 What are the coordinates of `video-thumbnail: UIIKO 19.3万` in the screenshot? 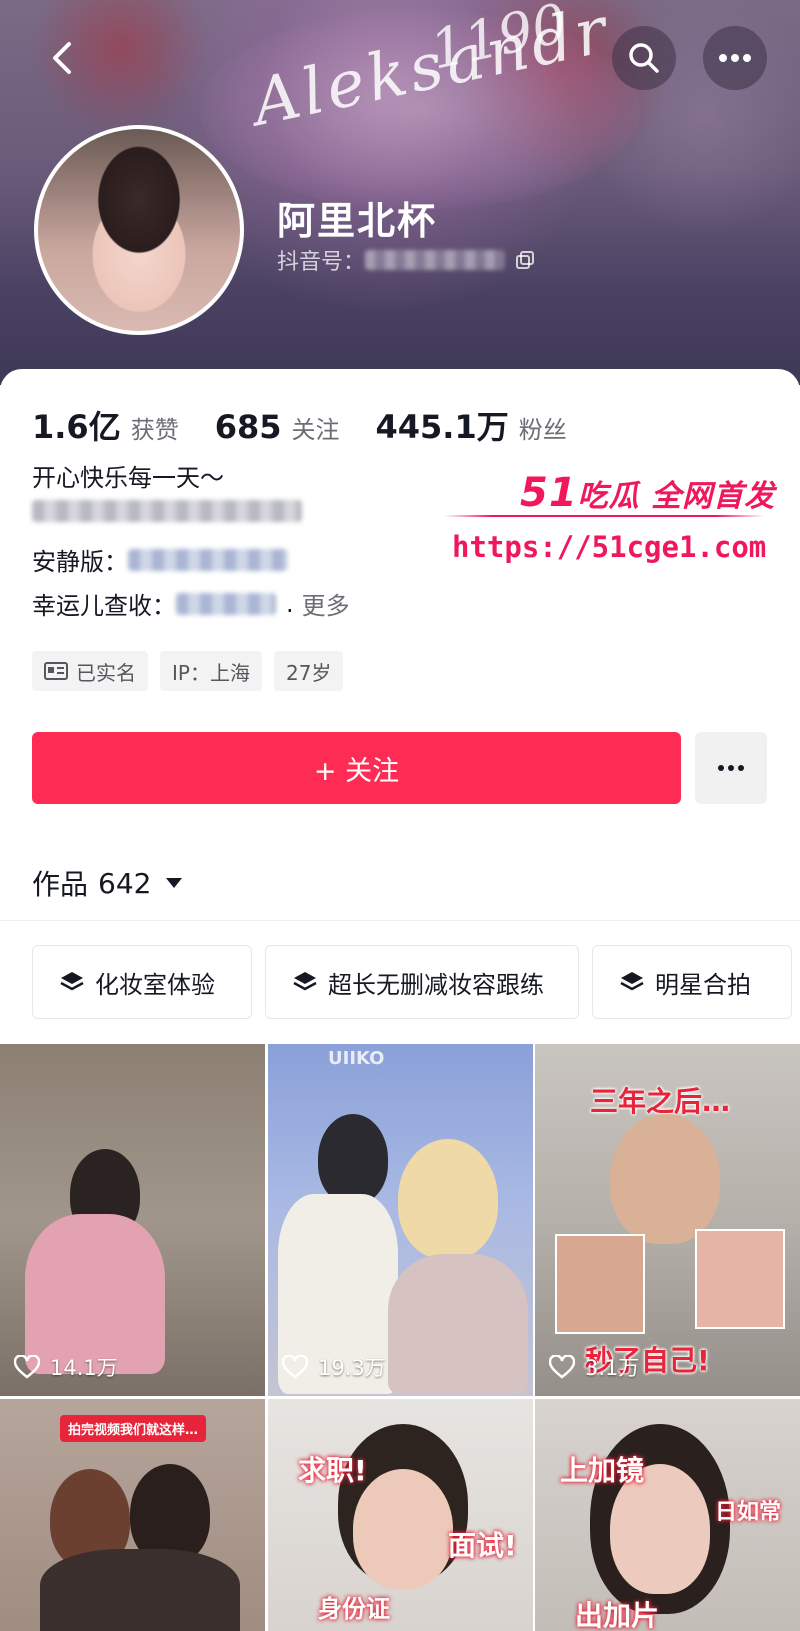 It's located at (400, 1220).